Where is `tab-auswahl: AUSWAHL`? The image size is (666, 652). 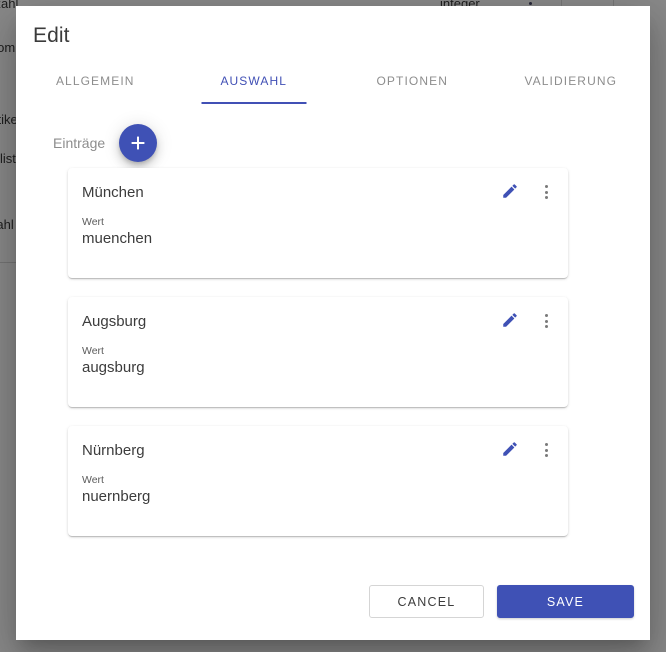 tab-auswahl: AUSWAHL is located at coordinates (254, 86).